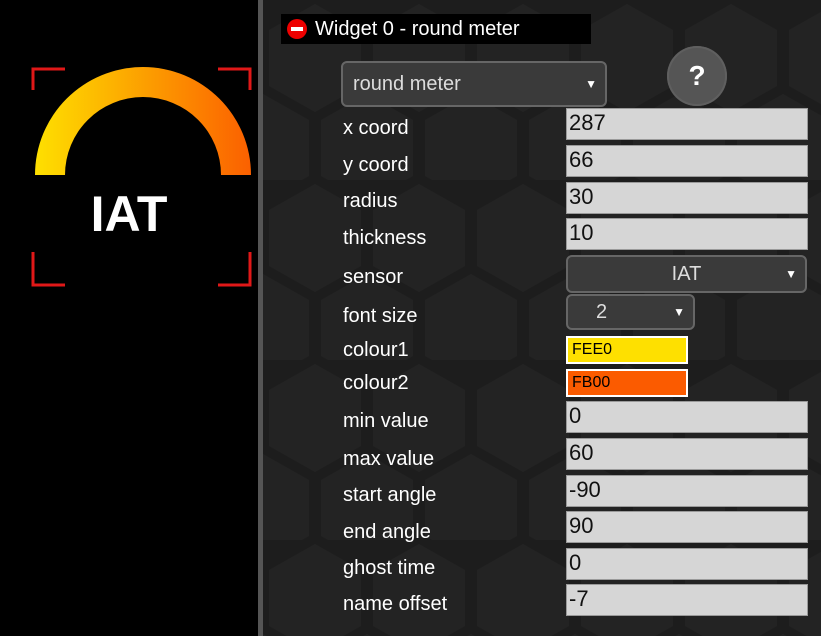  What do you see at coordinates (474, 84) in the screenshot?
I see `widget-type-select: round meter ▼` at bounding box center [474, 84].